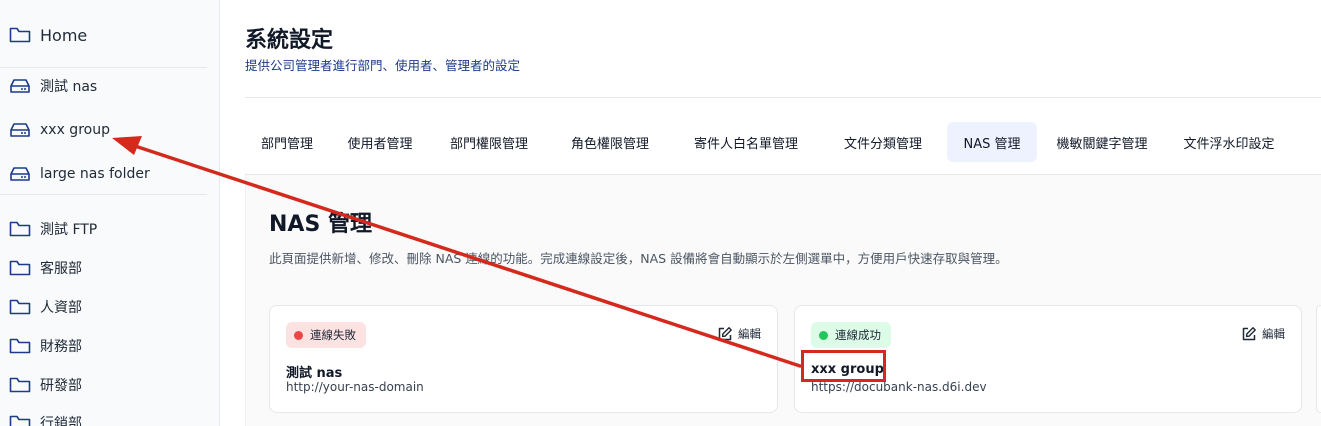 The width and height of the screenshot is (1321, 426). What do you see at coordinates (314, 373) in the screenshot?
I see `nas-name: 測試 nas` at bounding box center [314, 373].